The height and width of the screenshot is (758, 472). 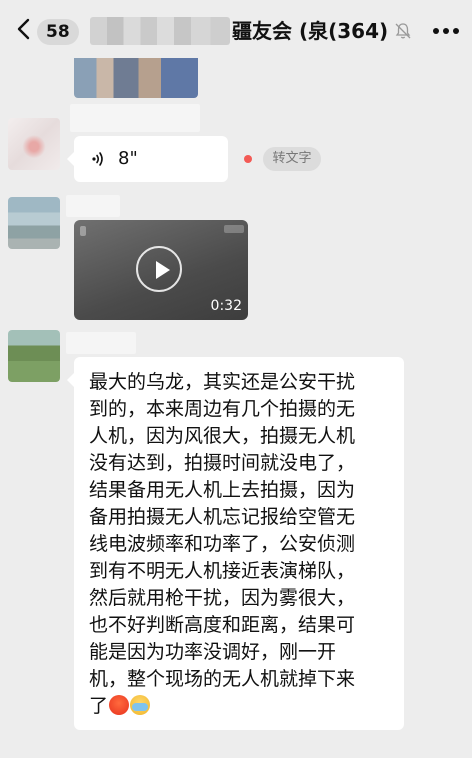 What do you see at coordinates (292, 159) in the screenshot?
I see `convert-to-text-button: 转文字` at bounding box center [292, 159].